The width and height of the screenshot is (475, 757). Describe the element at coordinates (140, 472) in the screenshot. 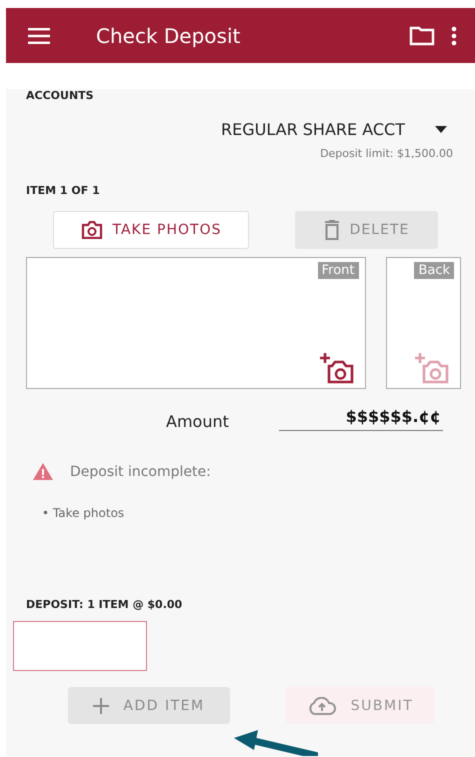

I see `warning-text: Deposit incomplete:` at that location.